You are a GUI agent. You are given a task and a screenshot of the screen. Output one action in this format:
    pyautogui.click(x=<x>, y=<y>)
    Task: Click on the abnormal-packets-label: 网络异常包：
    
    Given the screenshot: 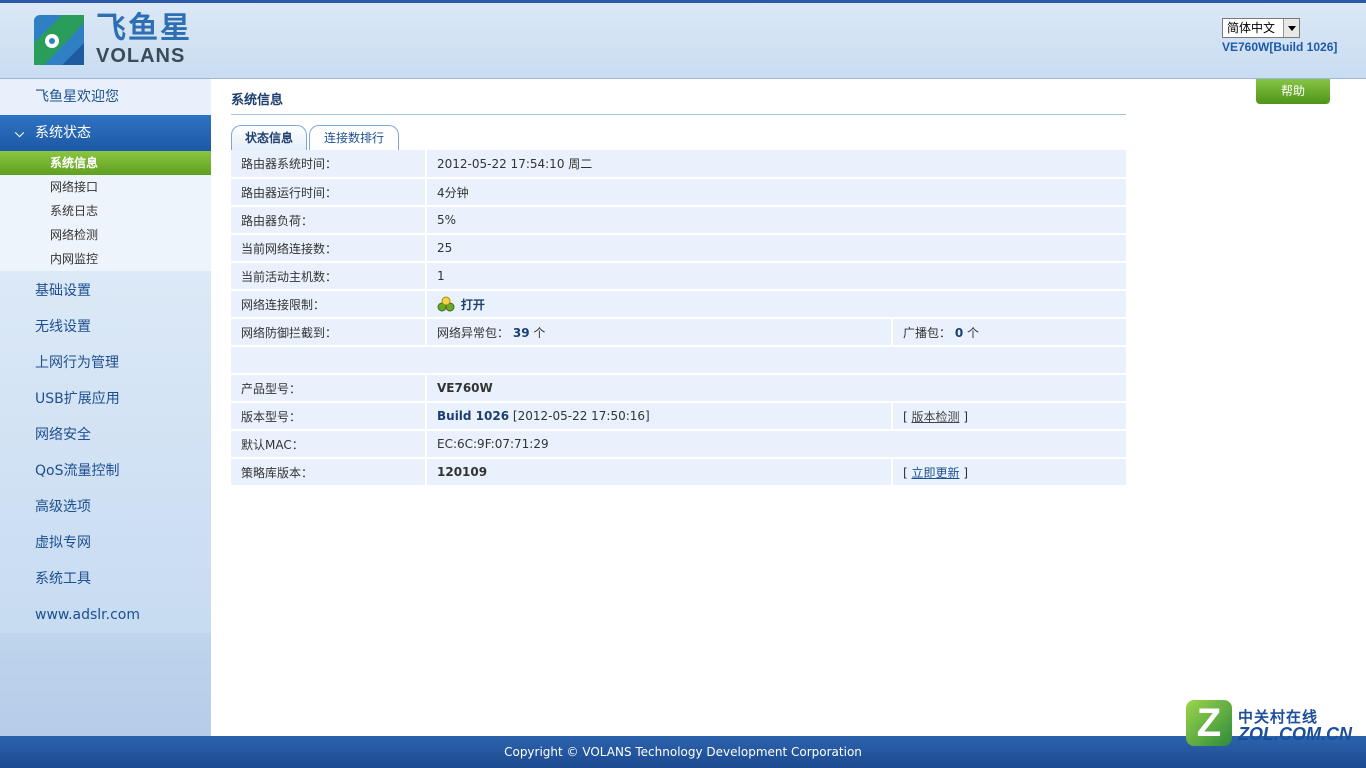 What is the action you would take?
    pyautogui.click(x=473, y=332)
    